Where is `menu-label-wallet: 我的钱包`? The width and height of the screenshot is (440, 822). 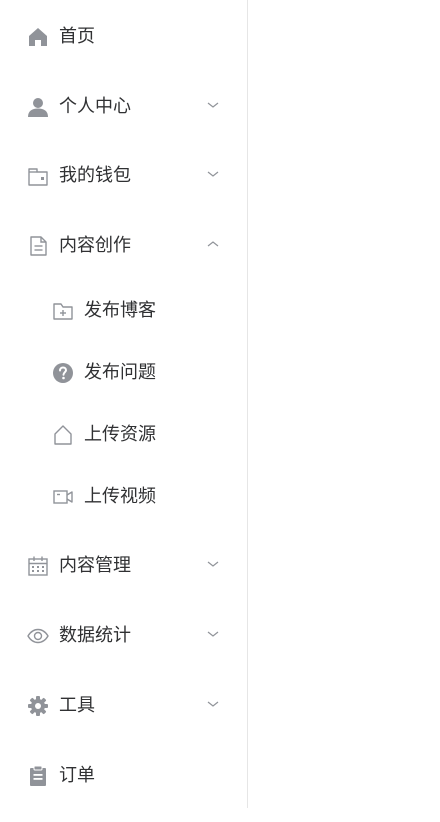 menu-label-wallet: 我的钱包 is located at coordinates (95, 175).